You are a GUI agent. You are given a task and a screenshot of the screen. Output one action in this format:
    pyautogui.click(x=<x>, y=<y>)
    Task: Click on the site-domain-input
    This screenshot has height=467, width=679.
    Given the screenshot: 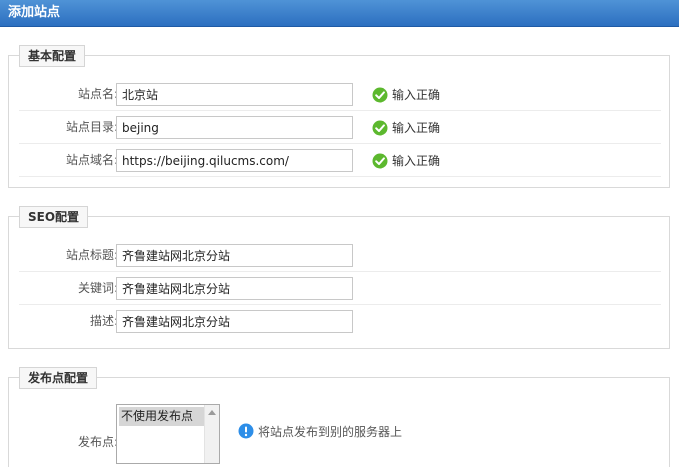 What is the action you would take?
    pyautogui.click(x=234, y=160)
    